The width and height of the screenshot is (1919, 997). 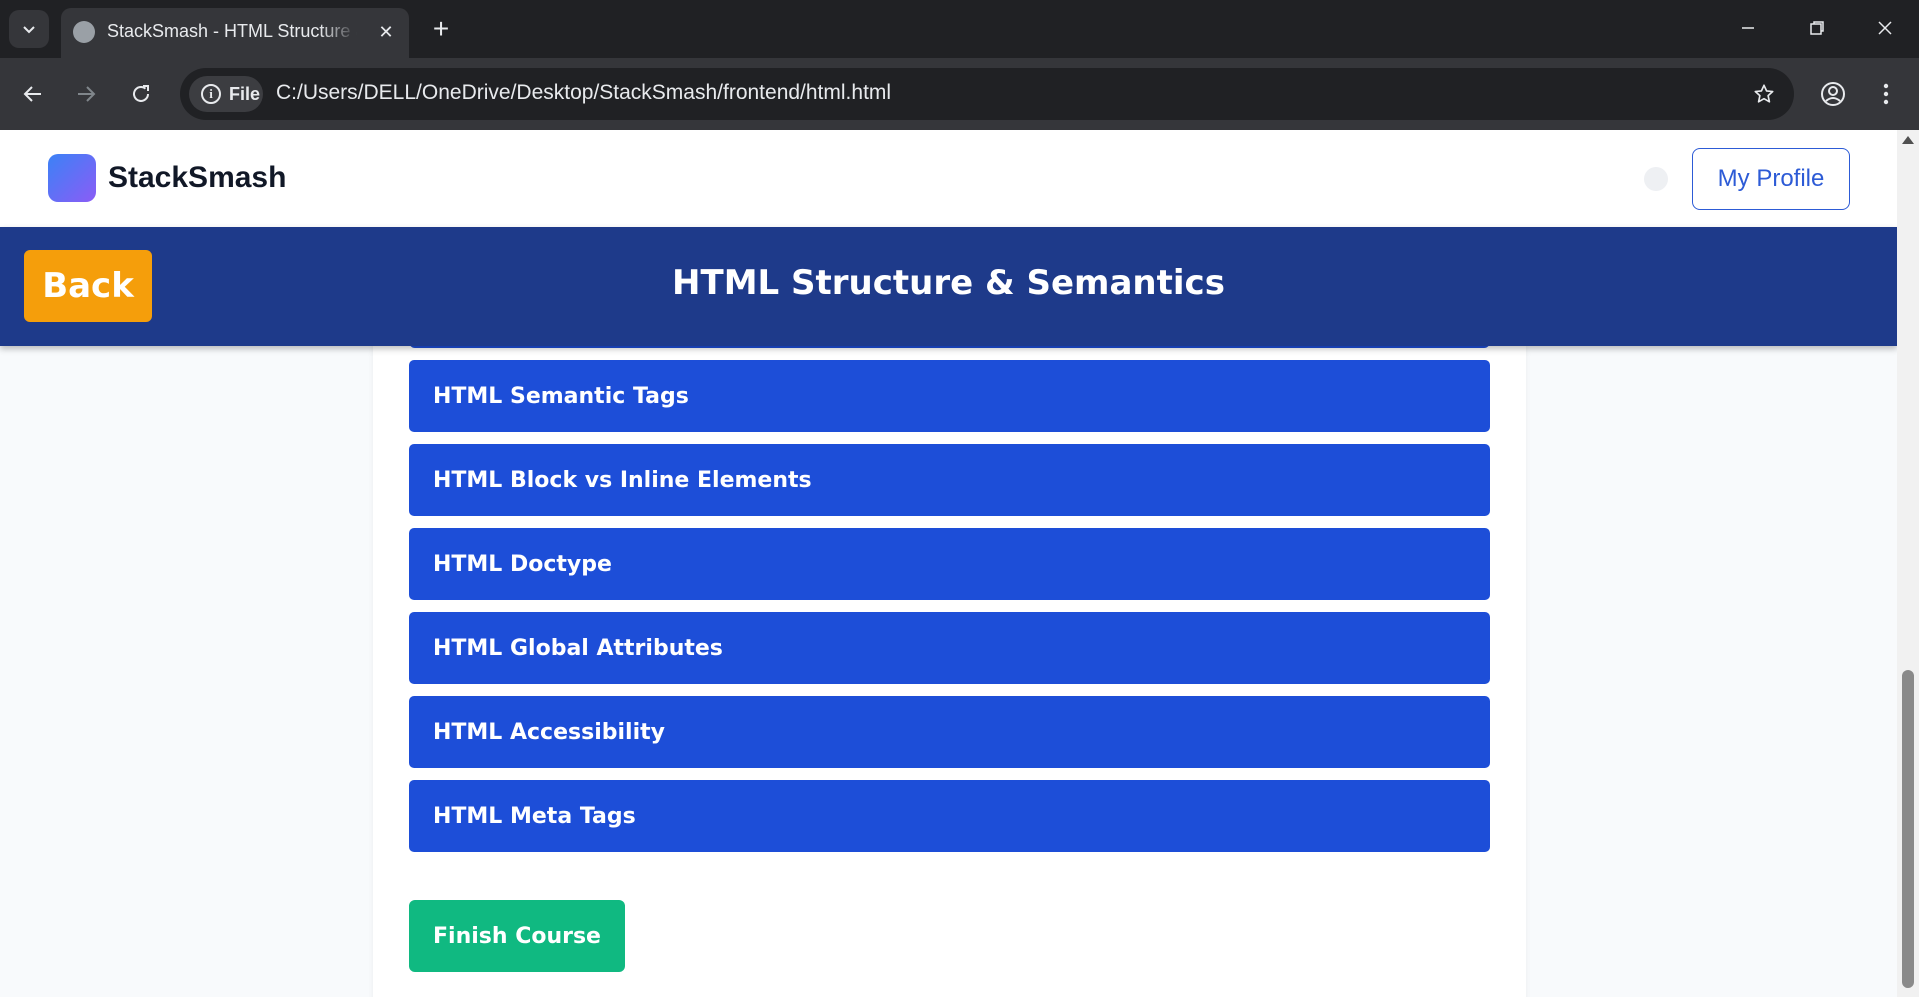 I want to click on new-tab-button: +, so click(x=441, y=29).